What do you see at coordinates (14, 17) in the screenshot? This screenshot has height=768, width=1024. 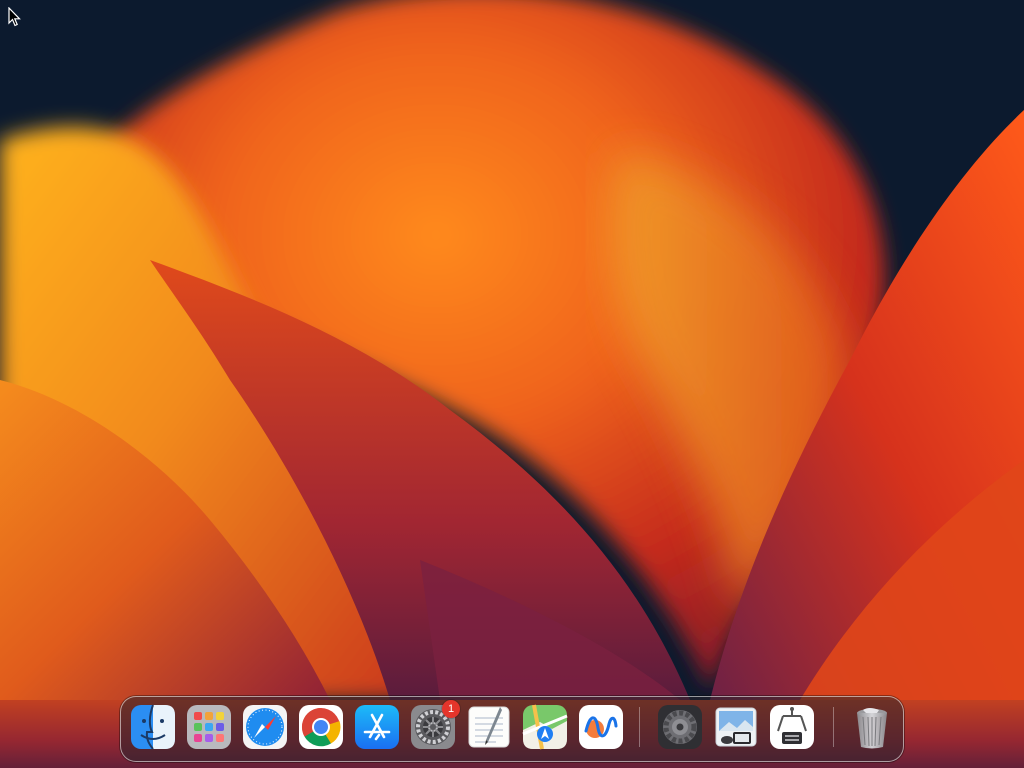 I see `arrow-pointer-icon` at bounding box center [14, 17].